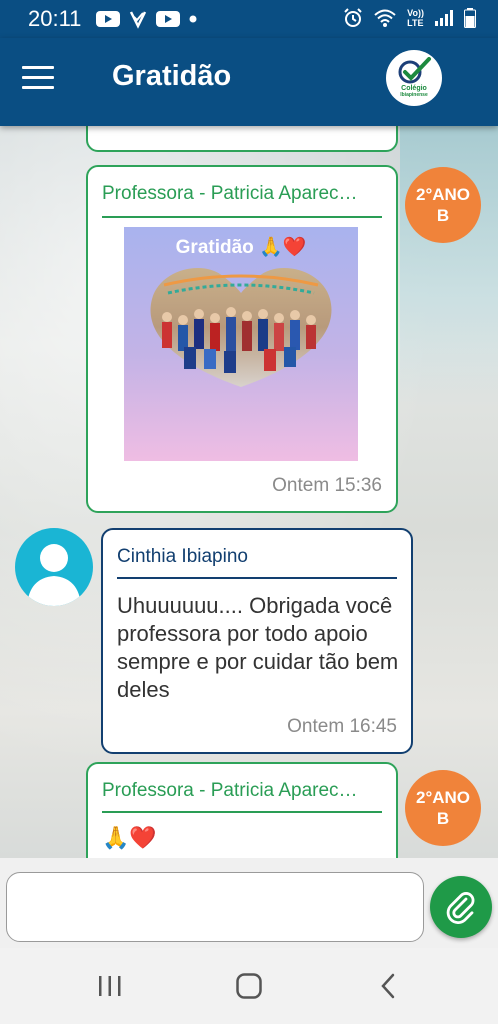 The image size is (498, 1024). I want to click on composer-bar, so click(249, 903).